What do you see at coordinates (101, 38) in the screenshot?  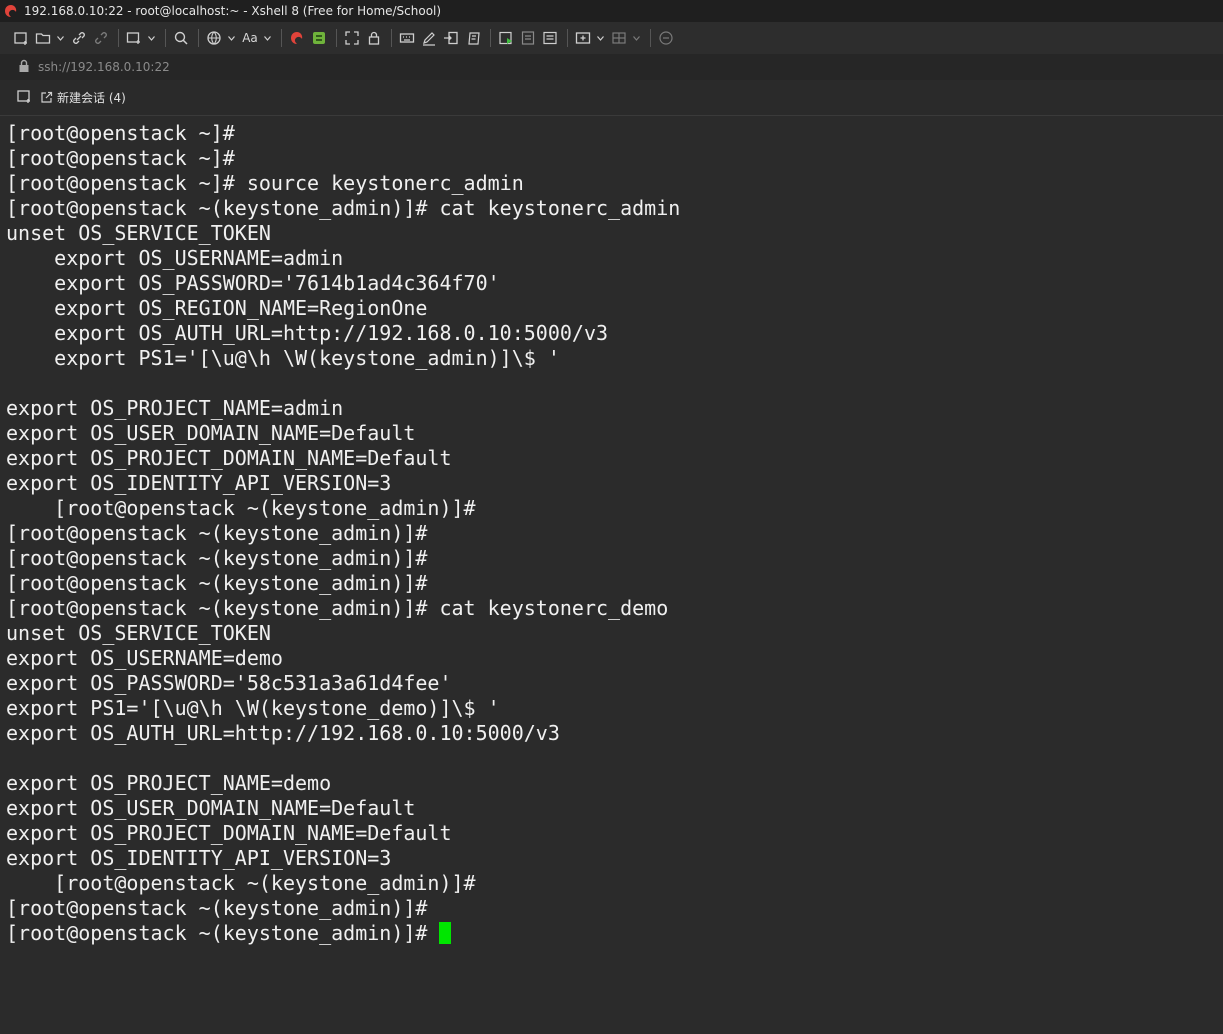 I see `disconnect-link-icon` at bounding box center [101, 38].